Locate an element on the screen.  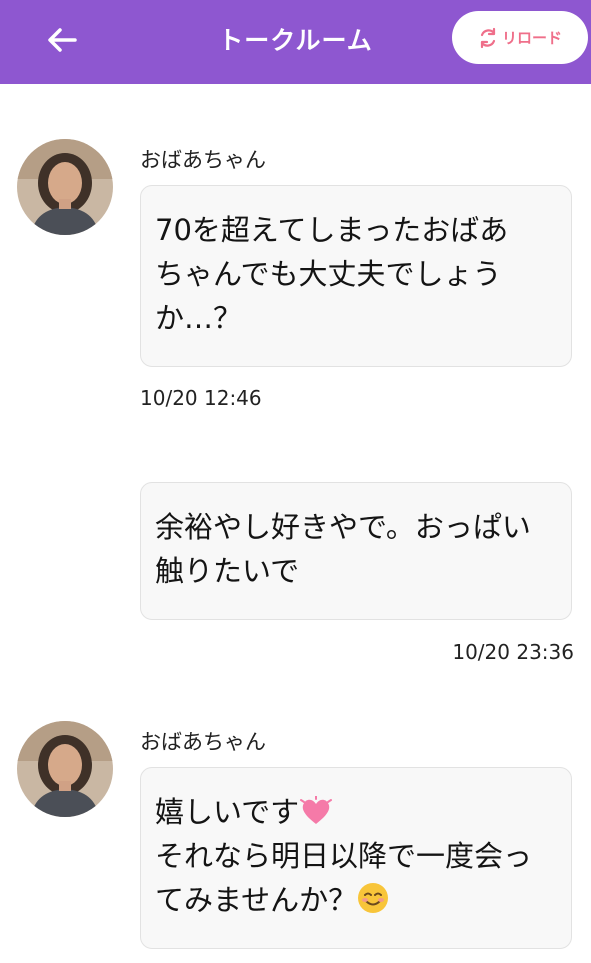
message-bubble: 余裕やし好きやで。おっぱい 触りたいで is located at coordinates (356, 551).